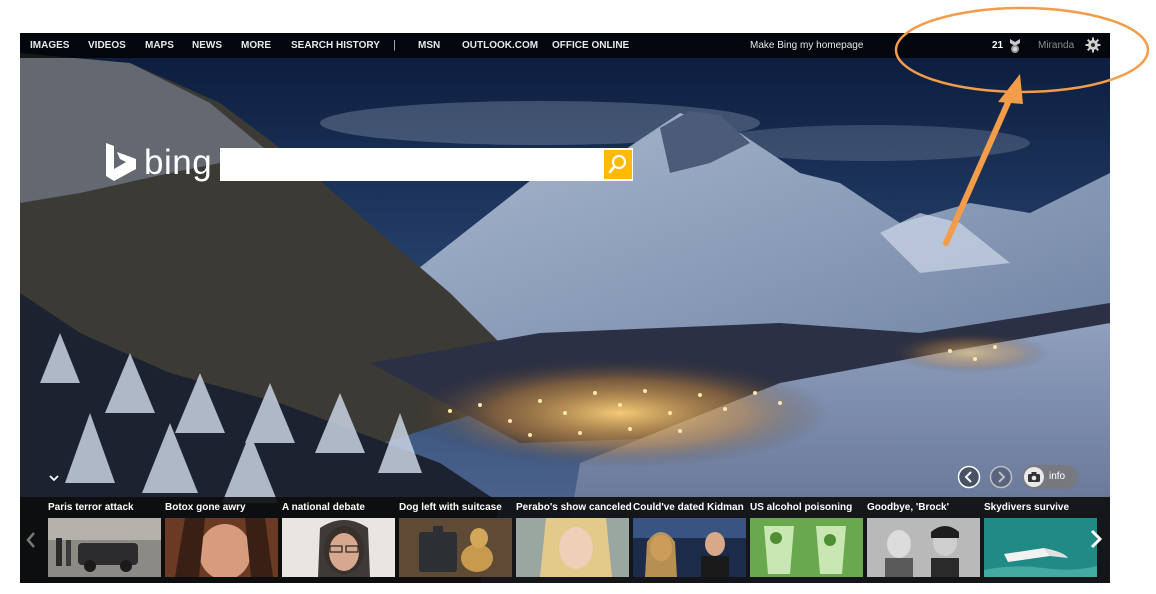 The height and width of the screenshot is (594, 1156). What do you see at coordinates (450, 507) in the screenshot?
I see `news-tile-title: Dog left with suitcase` at bounding box center [450, 507].